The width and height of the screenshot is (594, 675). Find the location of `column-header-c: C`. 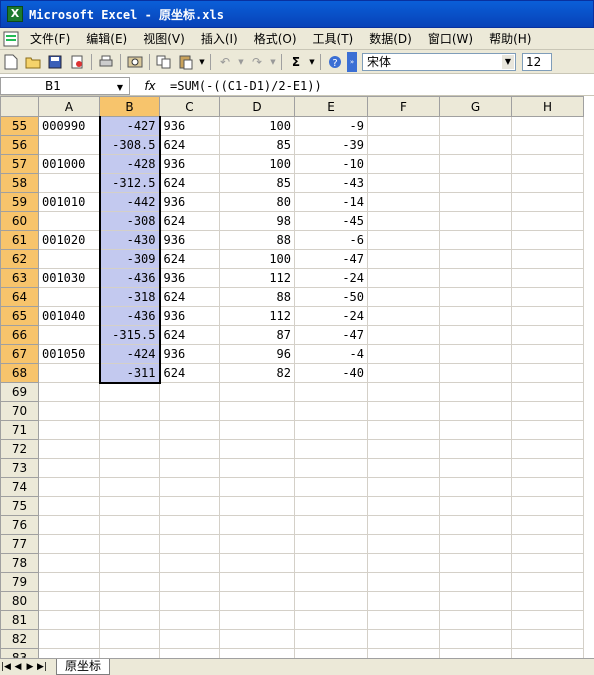

column-header-c: C is located at coordinates (189, 106).